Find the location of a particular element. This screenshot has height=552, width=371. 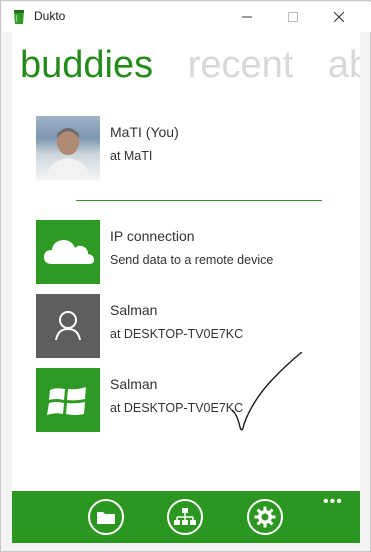

windows-logo-icon is located at coordinates (66, 401).